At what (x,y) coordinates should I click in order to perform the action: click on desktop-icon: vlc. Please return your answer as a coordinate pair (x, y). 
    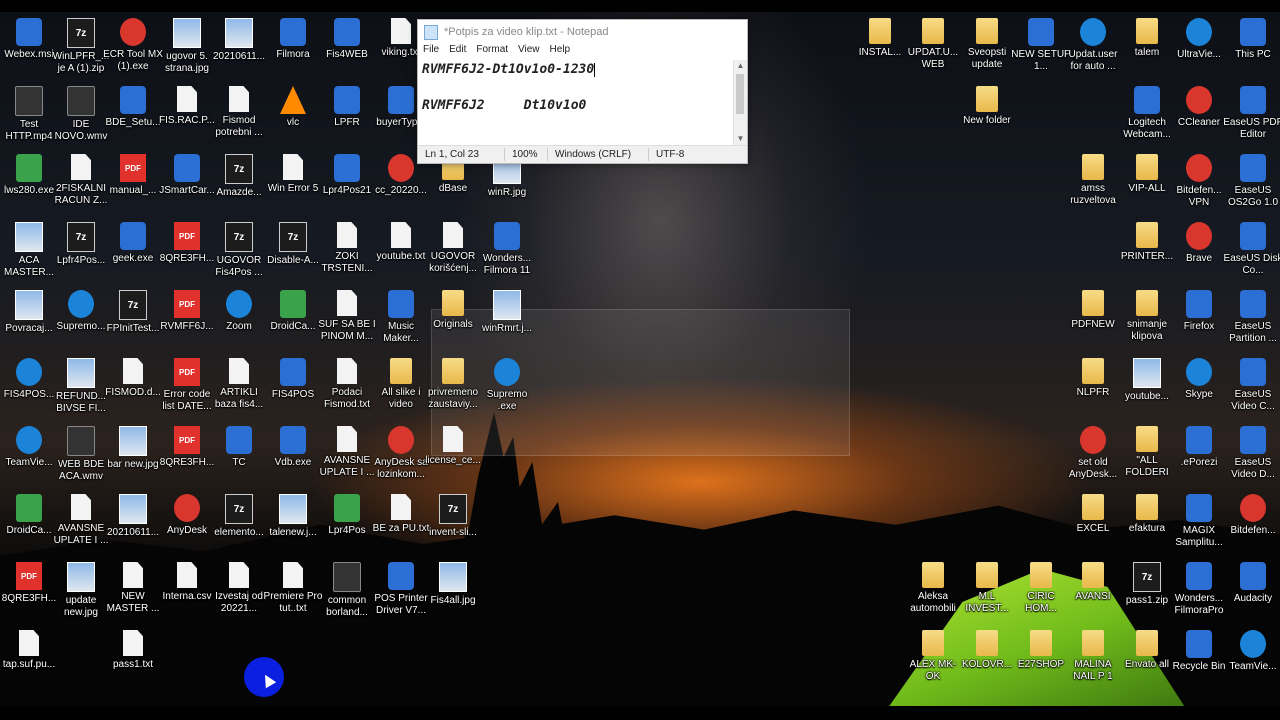
    Looking at the image, I should click on (293, 117).